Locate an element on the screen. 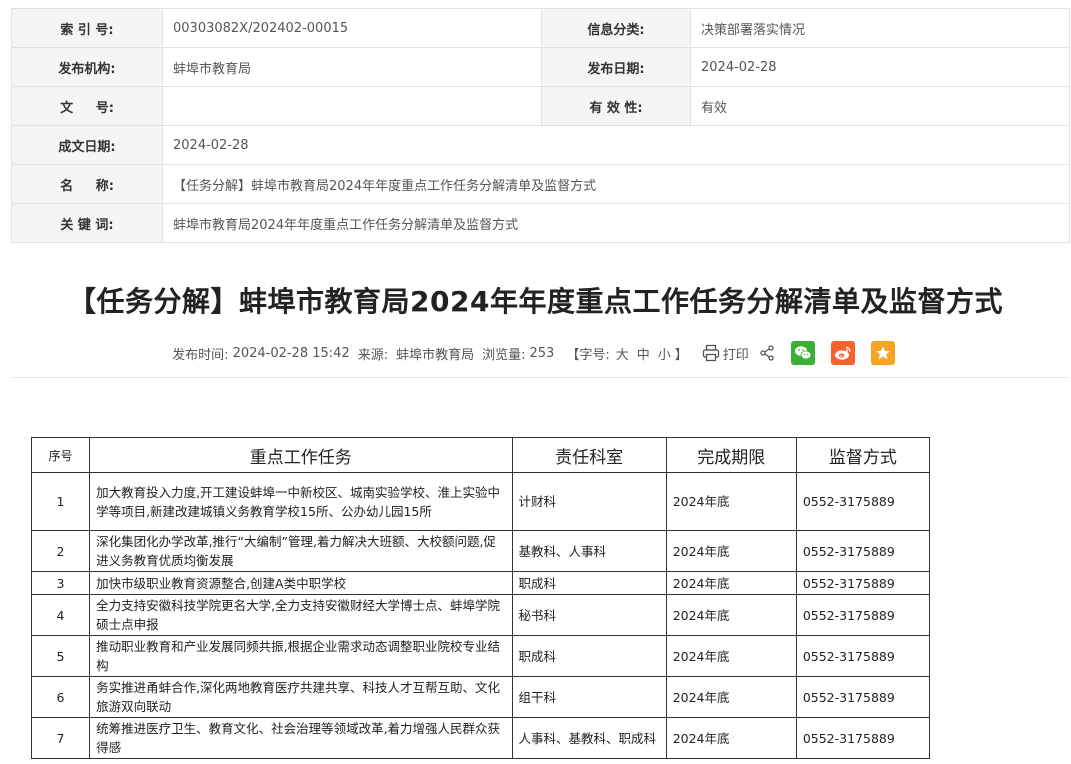 The height and width of the screenshot is (764, 1071). share-icon is located at coordinates (767, 353).